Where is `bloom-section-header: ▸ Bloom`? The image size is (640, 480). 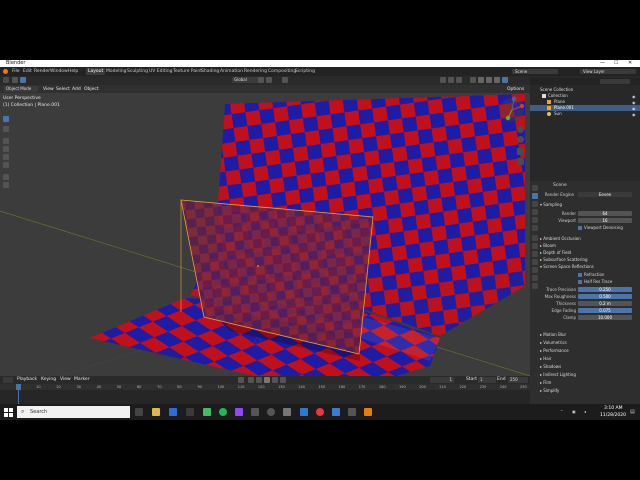 bloom-section-header: ▸ Bloom is located at coordinates (589, 246).